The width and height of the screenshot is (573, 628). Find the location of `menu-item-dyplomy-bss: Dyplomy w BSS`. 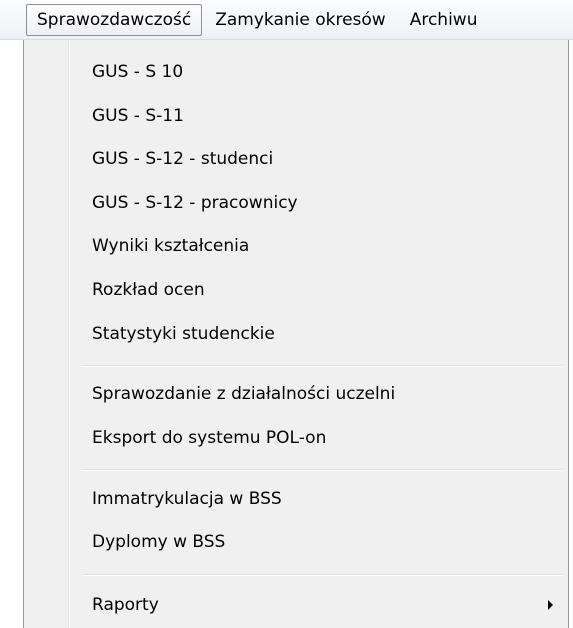

menu-item-dyplomy-bss: Dyplomy w BSS is located at coordinates (296, 542).